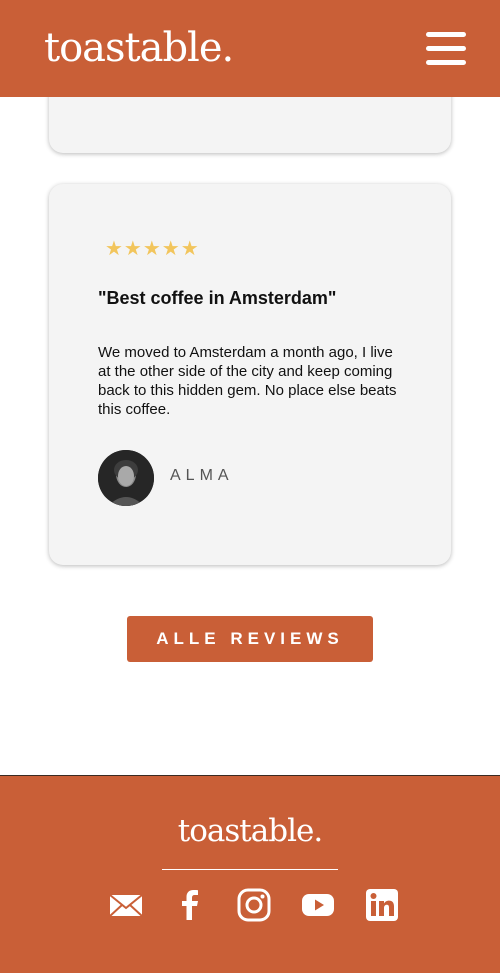 This screenshot has width=500, height=973. I want to click on all-reviews-button: ALLE REVIEWS, so click(250, 639).